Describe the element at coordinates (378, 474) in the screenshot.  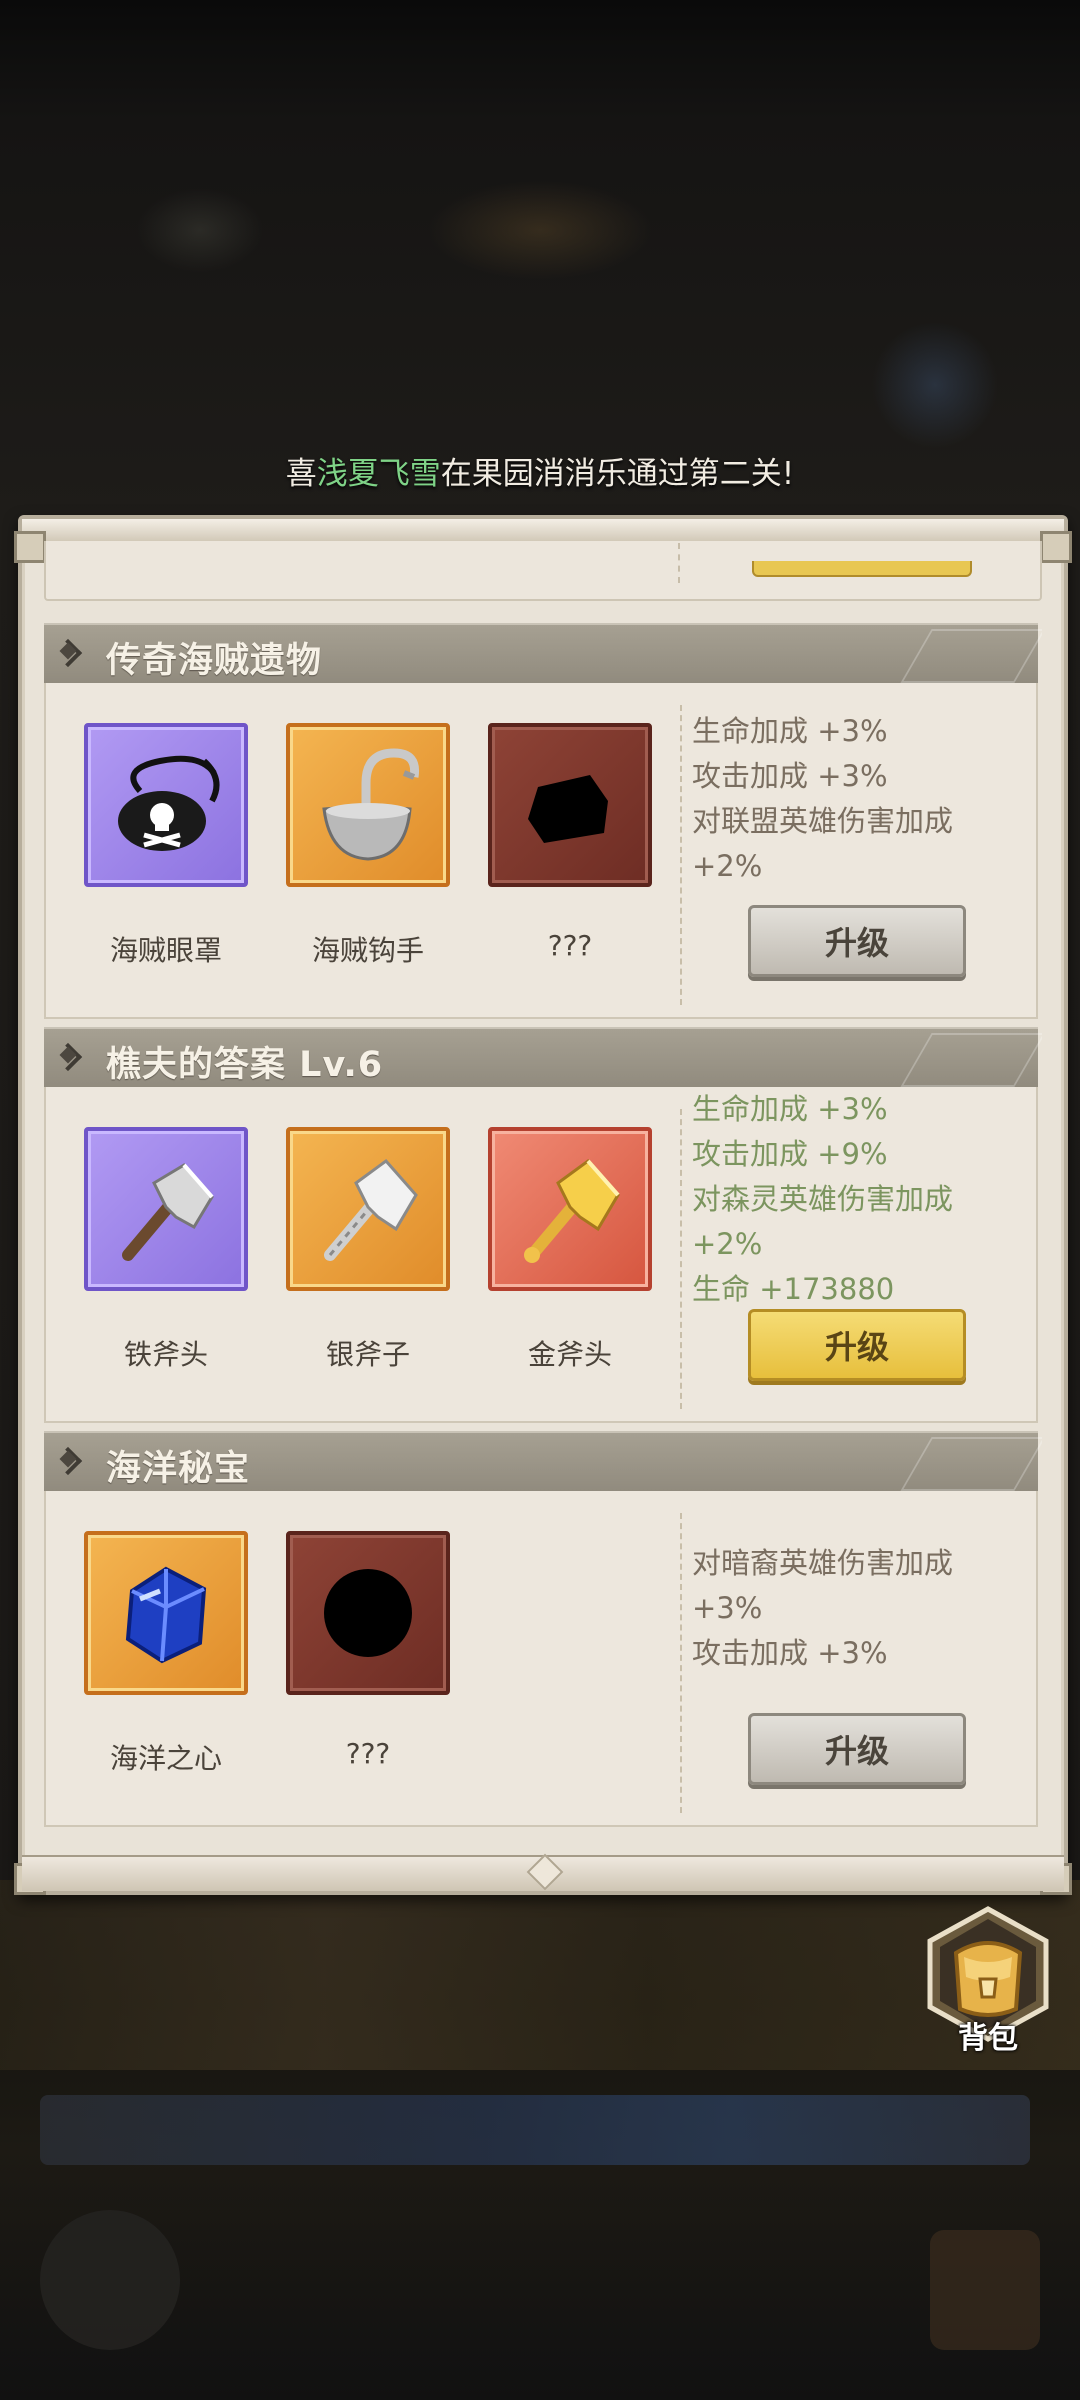
I see `broadcast-player-name: 浅夏飞雪` at that location.